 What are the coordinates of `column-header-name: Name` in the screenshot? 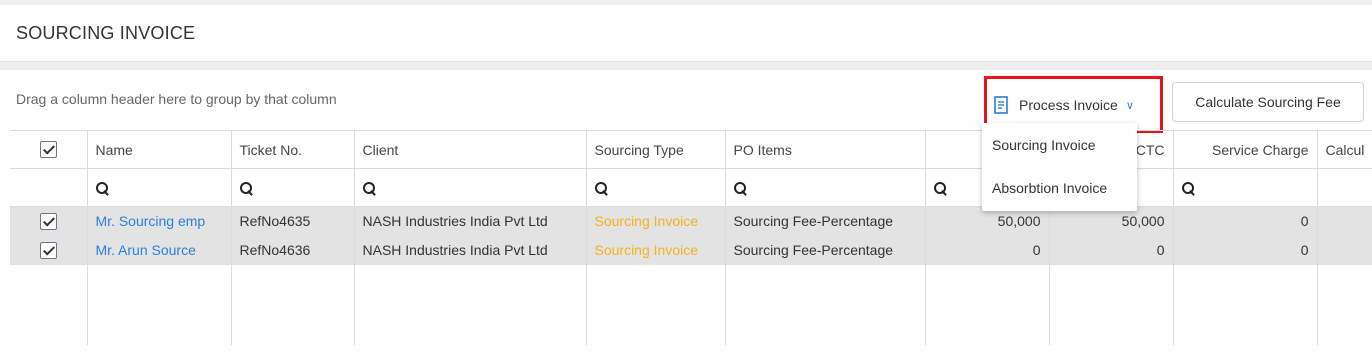 It's located at (159, 149).